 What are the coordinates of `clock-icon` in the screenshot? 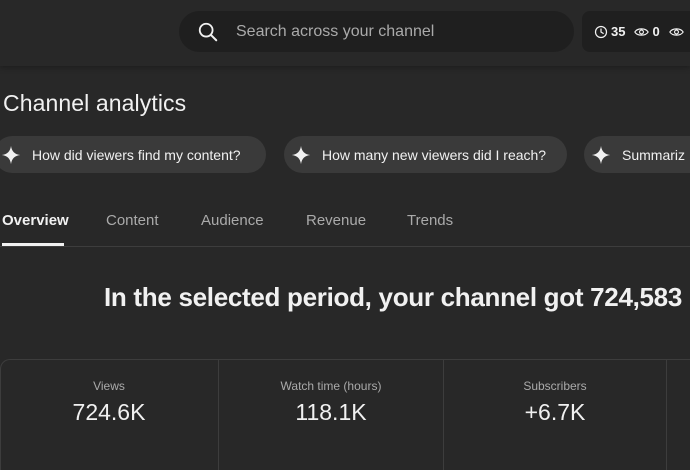 It's located at (601, 31).